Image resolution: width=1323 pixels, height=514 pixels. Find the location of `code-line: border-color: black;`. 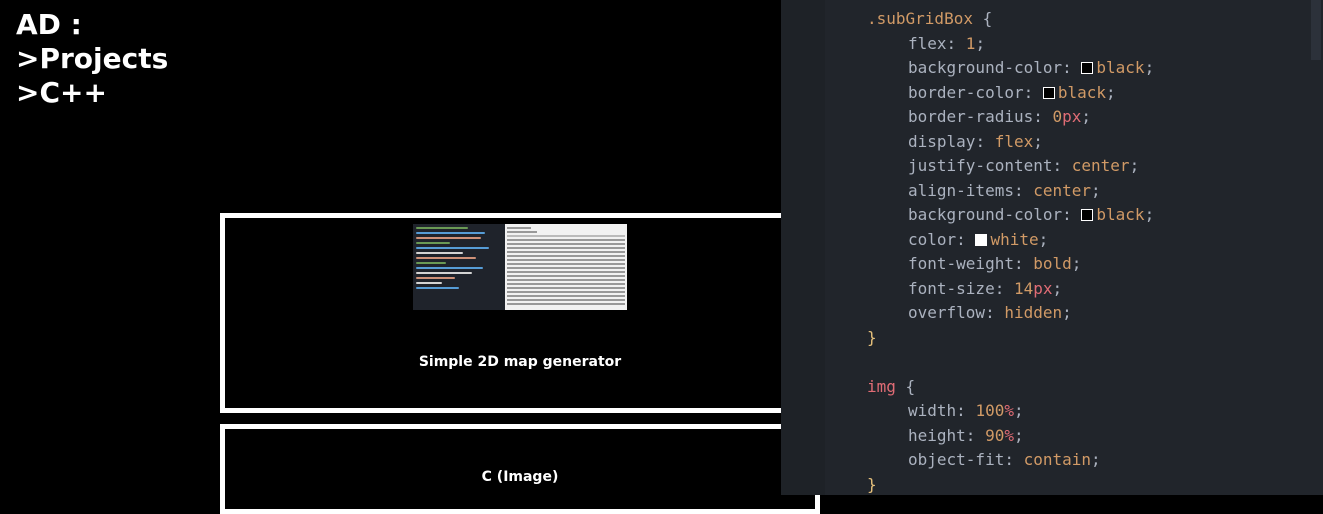

code-line: border-color: black; is located at coordinates (967, 93).